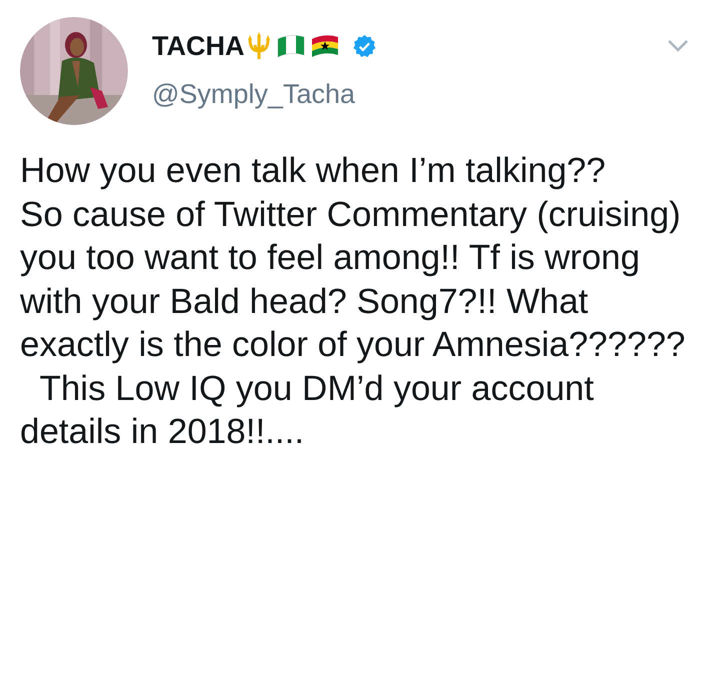 Image resolution: width=713 pixels, height=681 pixels. What do you see at coordinates (254, 94) in the screenshot?
I see `username: @Symply_Tacha` at bounding box center [254, 94].